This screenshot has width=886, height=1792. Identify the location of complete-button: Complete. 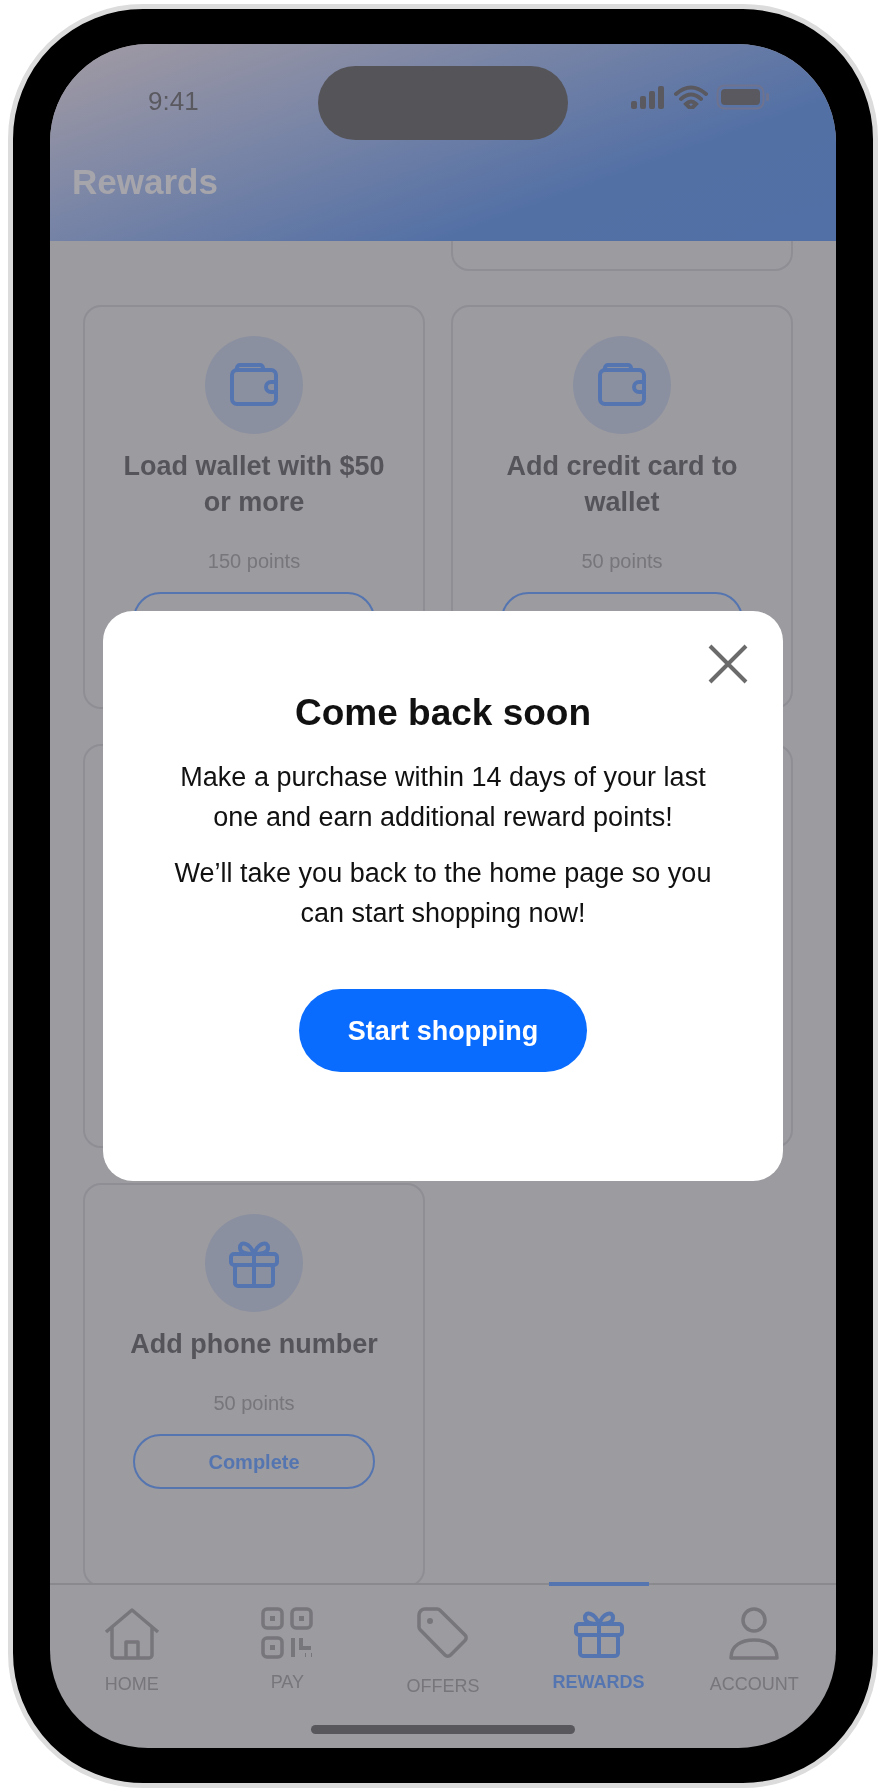
(254, 1461).